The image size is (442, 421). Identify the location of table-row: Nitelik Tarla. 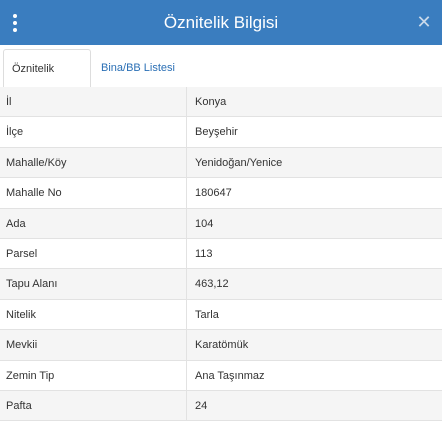
(221, 315).